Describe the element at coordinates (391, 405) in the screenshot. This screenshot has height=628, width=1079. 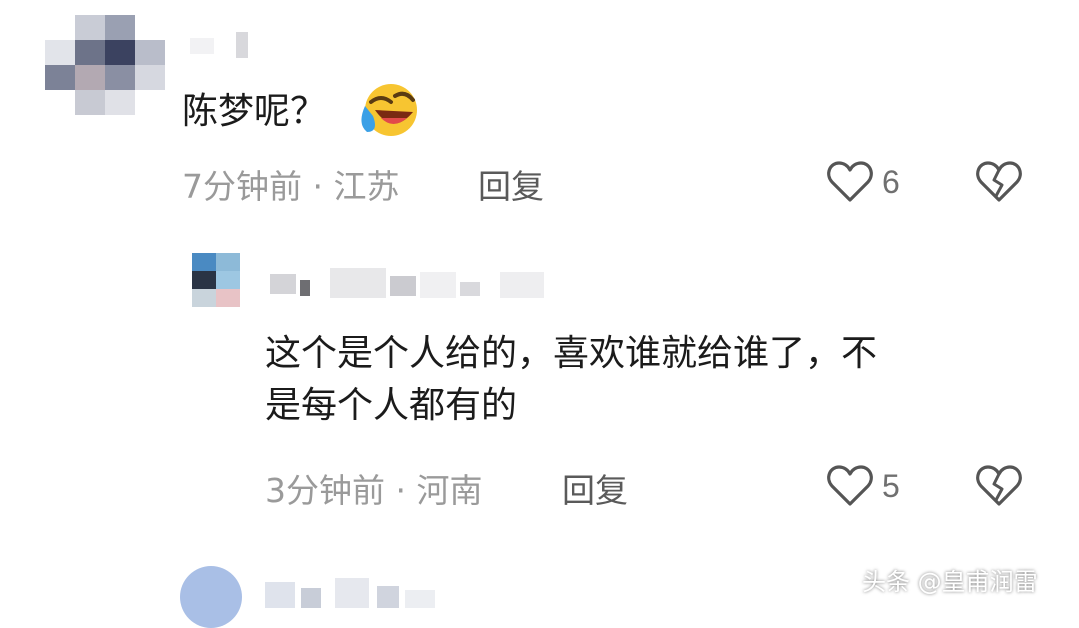
I see `reply-text-line2: 是每个人都有的` at that location.